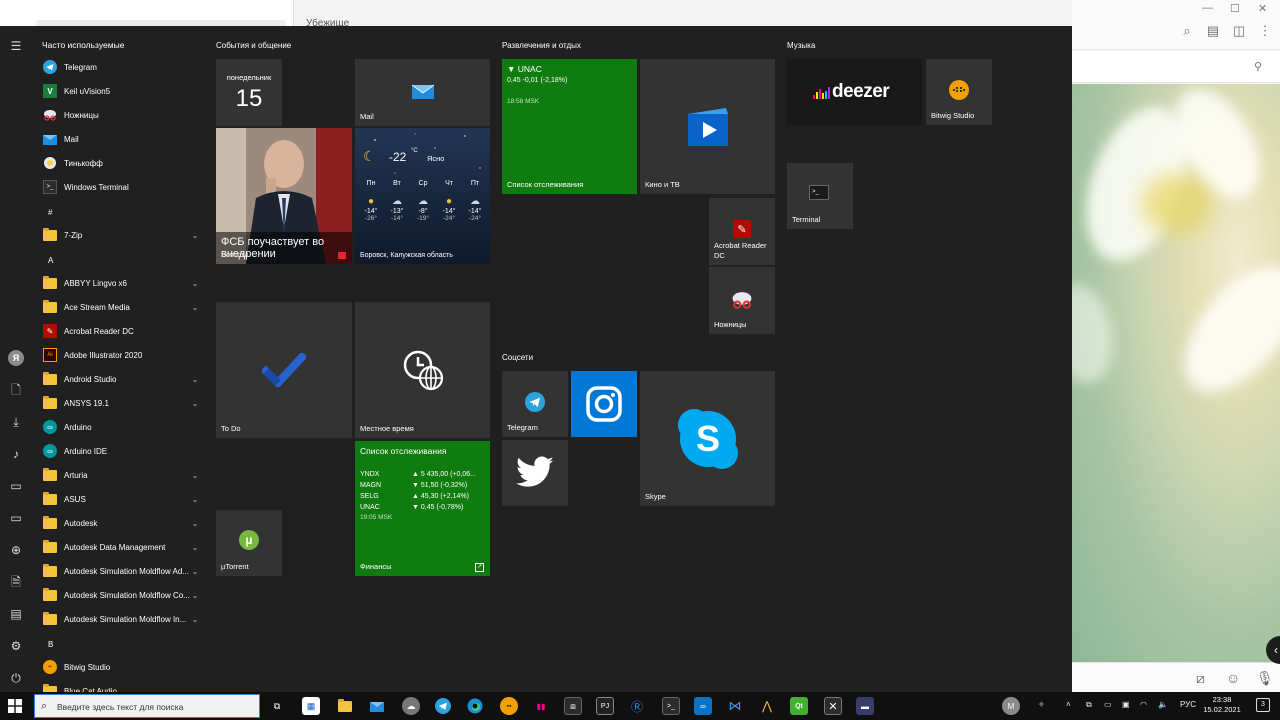 Image resolution: width=1280 pixels, height=720 pixels. I want to click on app-item-adobe-illustrator-2020: Ai Adobe Illustrator 2020, so click(122, 355).